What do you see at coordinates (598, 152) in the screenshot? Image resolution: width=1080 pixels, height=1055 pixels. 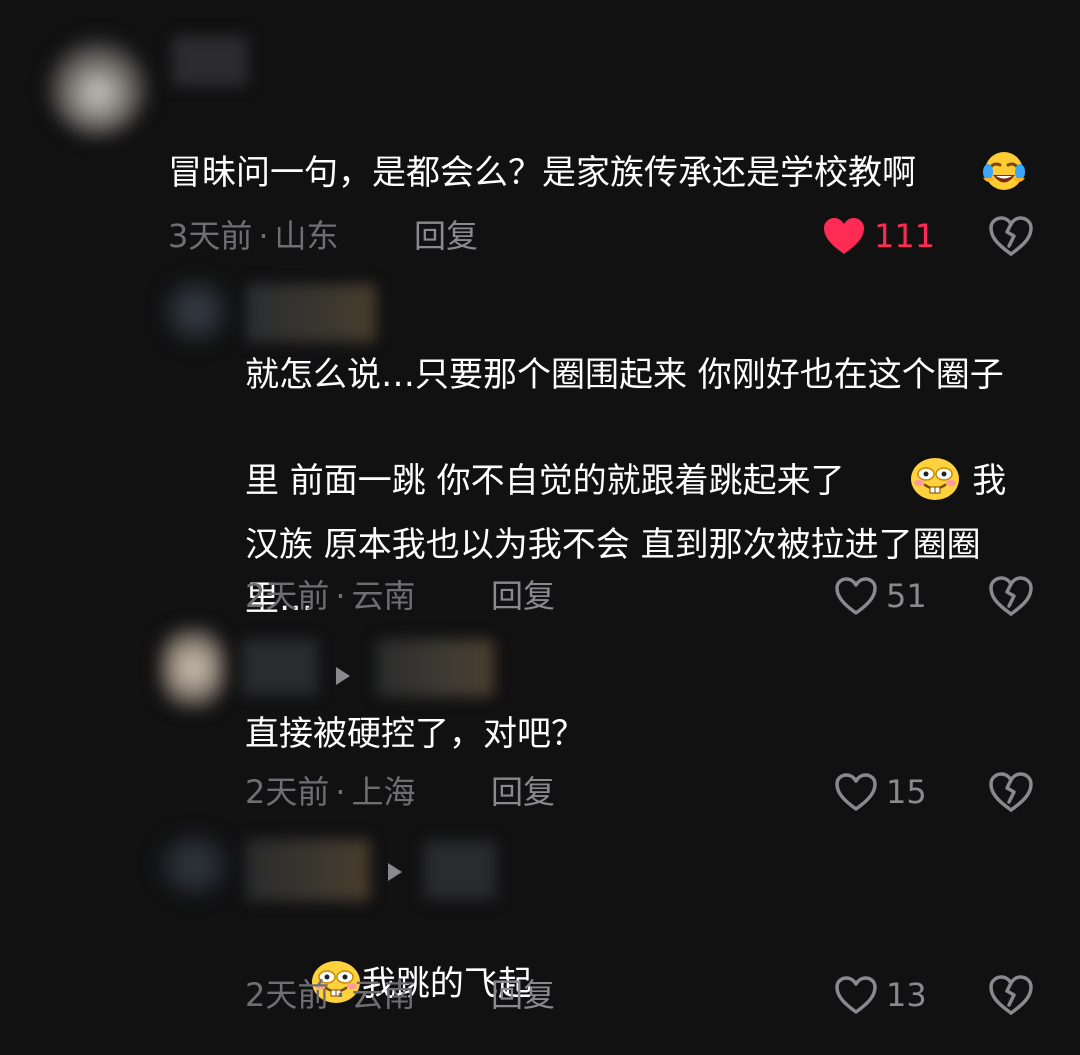 I see `comment-text: 冒昧问一句，是都会么？是家族传承还是学校教啊` at bounding box center [598, 152].